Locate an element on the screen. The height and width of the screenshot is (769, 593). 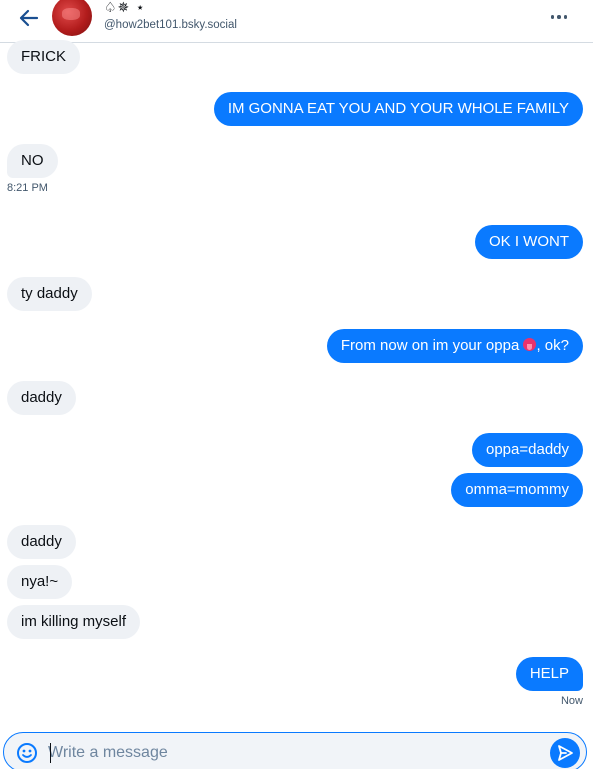
message-outgoing: IM GONNA EAT YOU AND YOUR WHOLE FAMILY is located at coordinates (398, 109).